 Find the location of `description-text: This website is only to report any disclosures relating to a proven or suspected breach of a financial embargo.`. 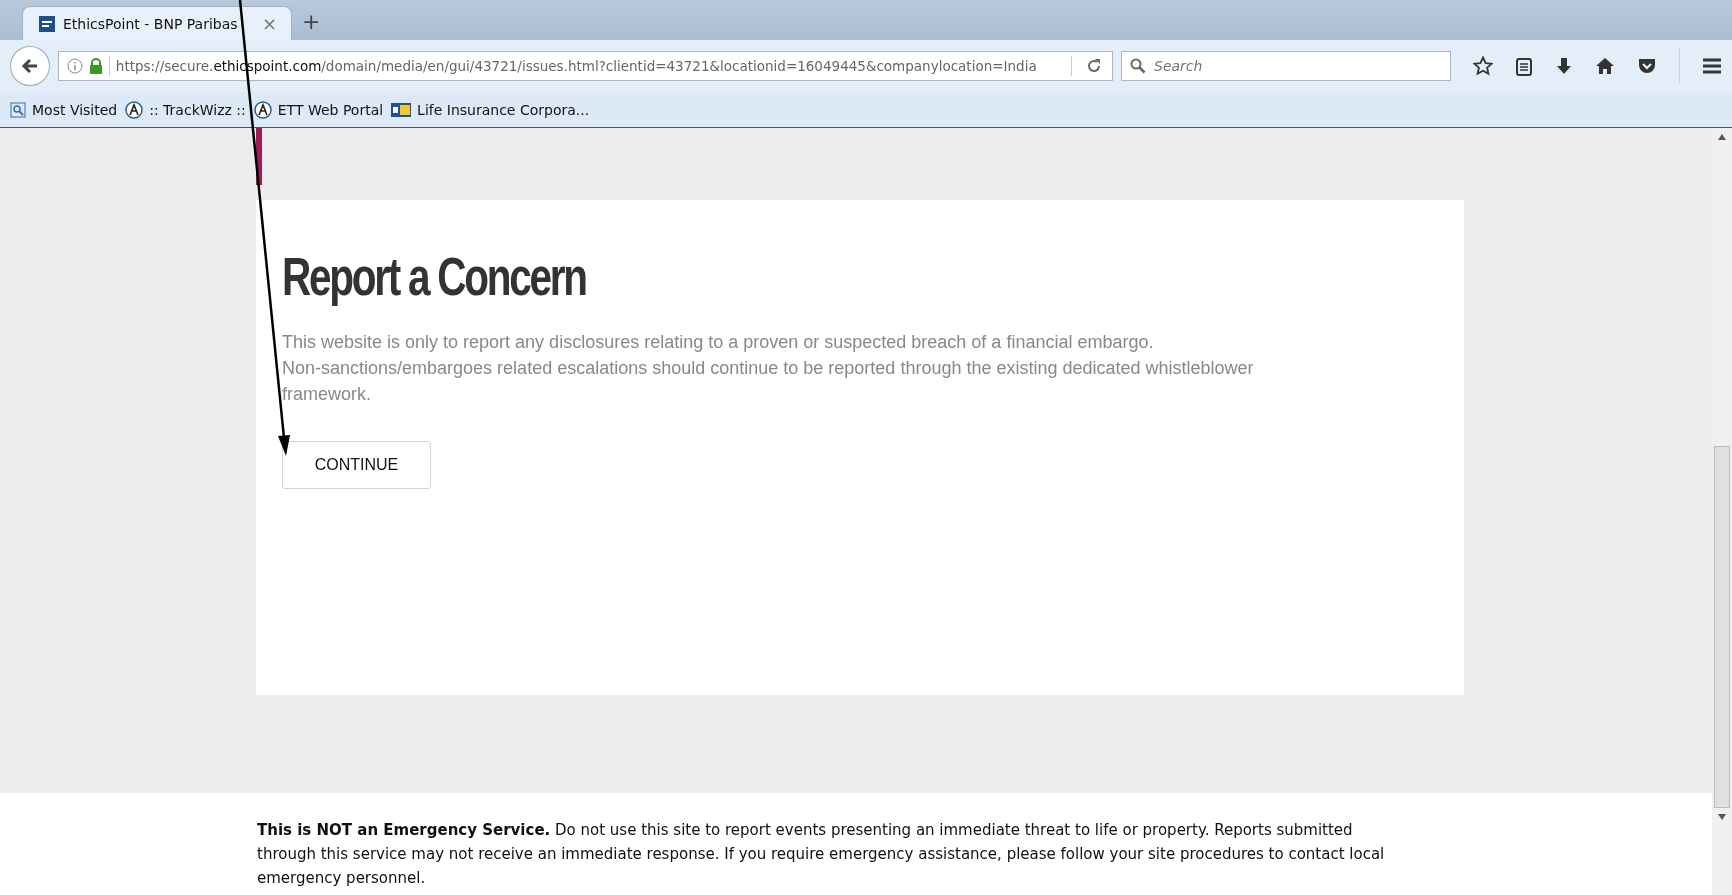

description-text: This website is only to report any disclosures relating to a proven or suspected breach of a financial embargo. is located at coordinates (718, 342).